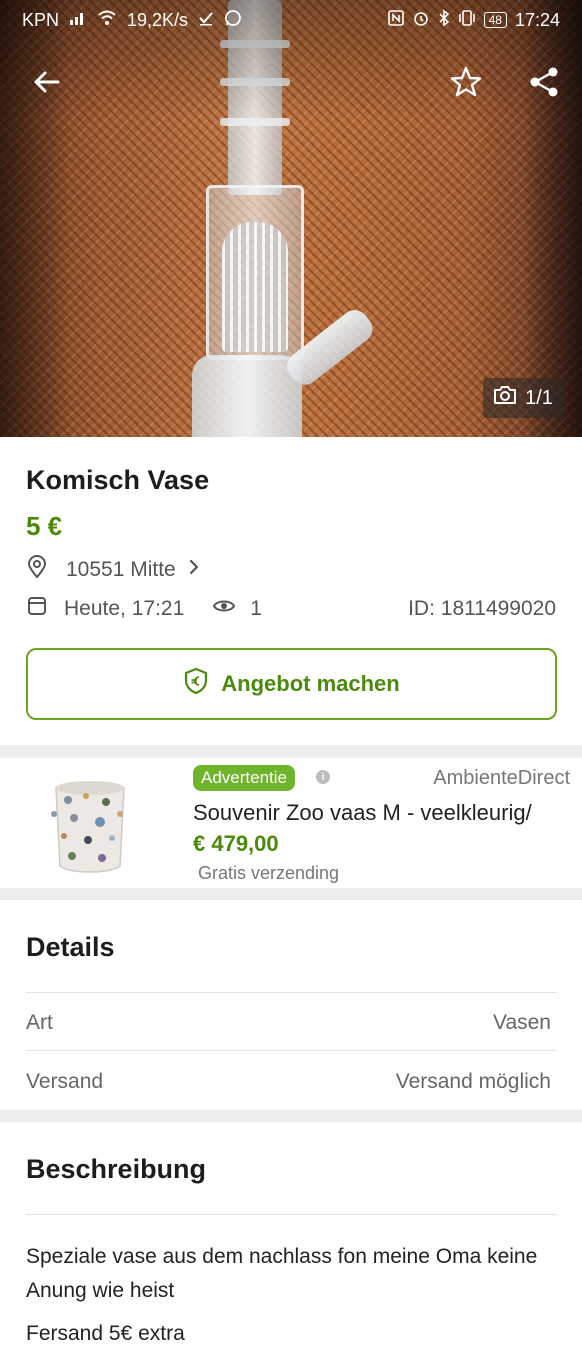  I want to click on ad-badge: Advertentie, so click(244, 778).